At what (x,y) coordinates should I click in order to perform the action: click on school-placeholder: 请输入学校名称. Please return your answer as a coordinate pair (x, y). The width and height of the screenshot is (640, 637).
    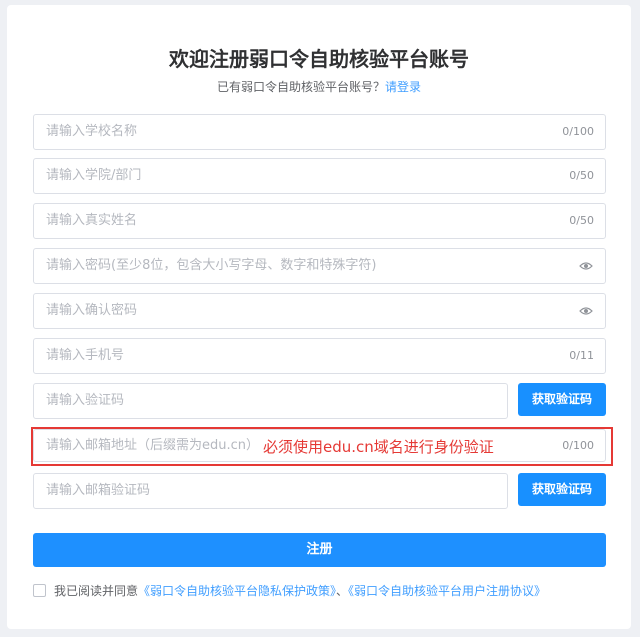
    Looking at the image, I should click on (92, 131).